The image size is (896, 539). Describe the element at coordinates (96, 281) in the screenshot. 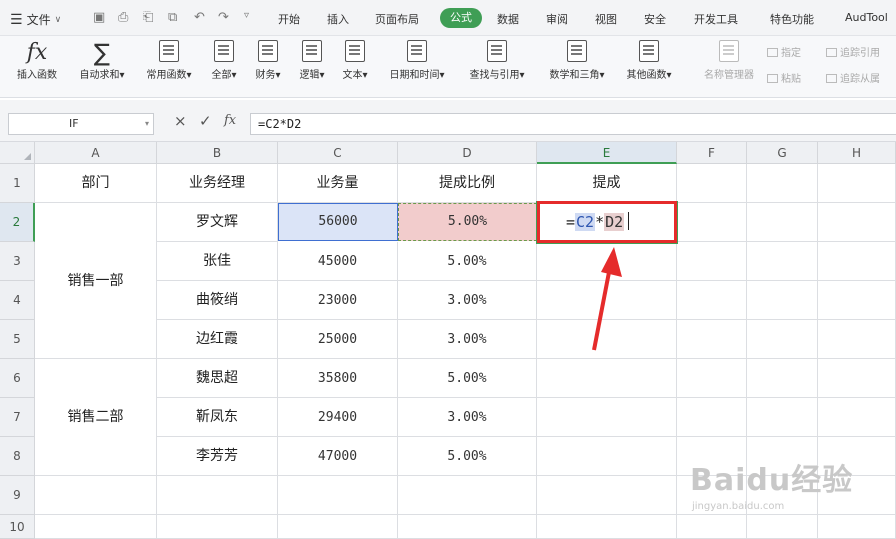

I see `dept-group-cell: 销售一部` at that location.